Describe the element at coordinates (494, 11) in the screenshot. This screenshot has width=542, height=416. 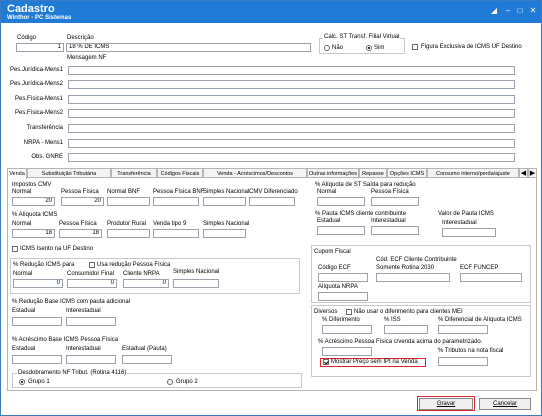
I see `pin-icon: ◢` at that location.